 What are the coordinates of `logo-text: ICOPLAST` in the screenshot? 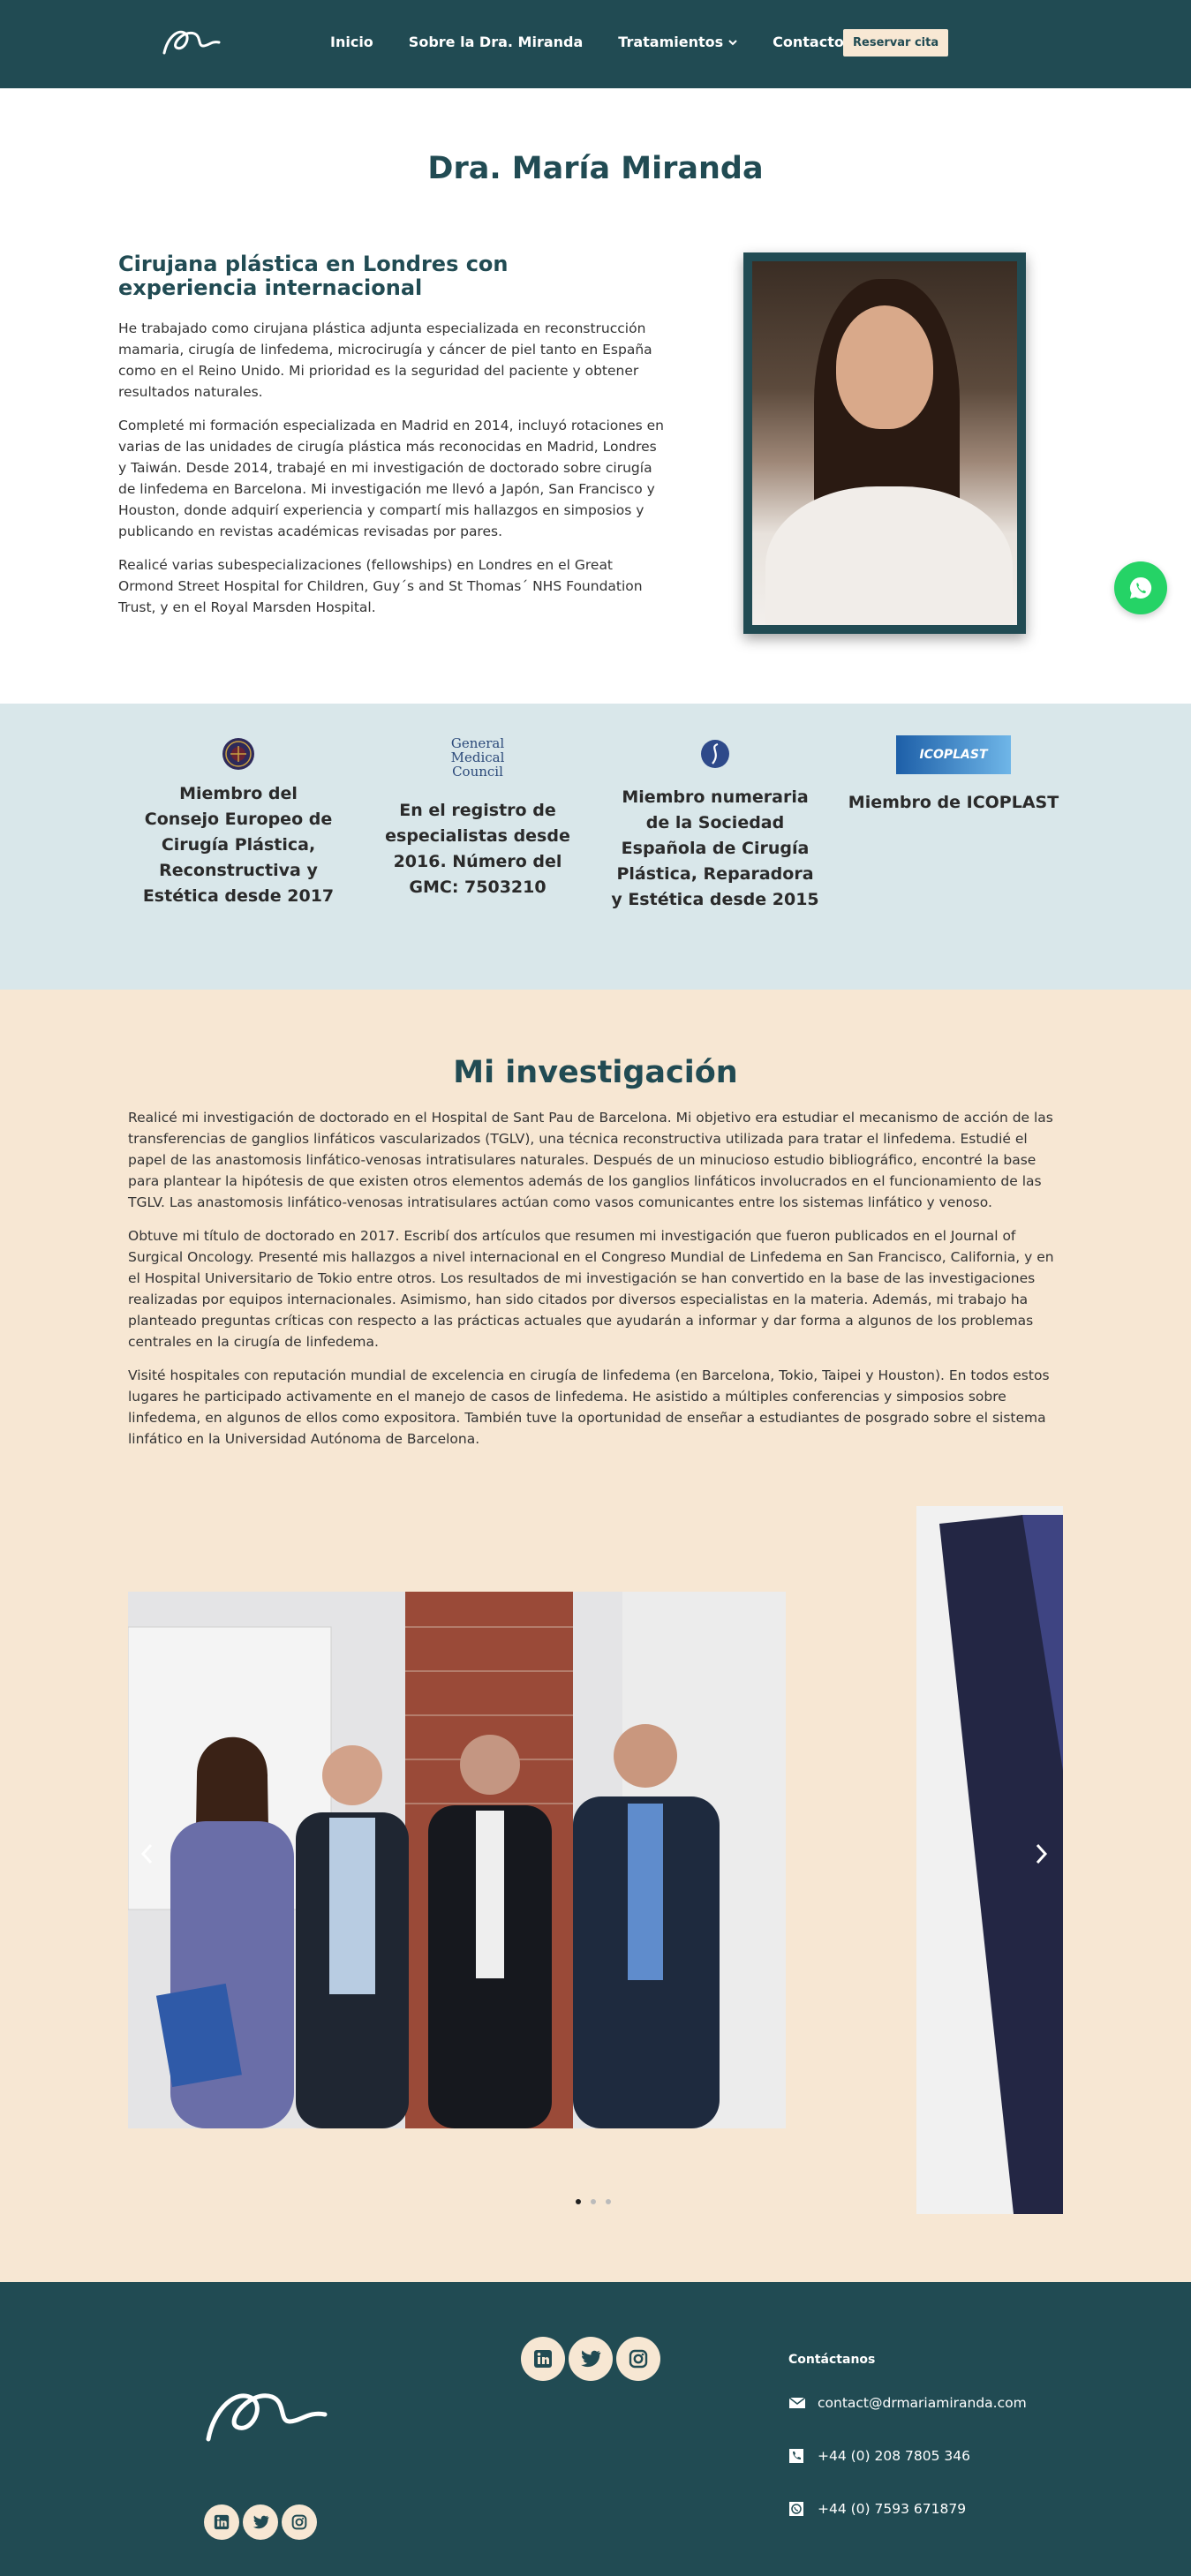 It's located at (953, 755).